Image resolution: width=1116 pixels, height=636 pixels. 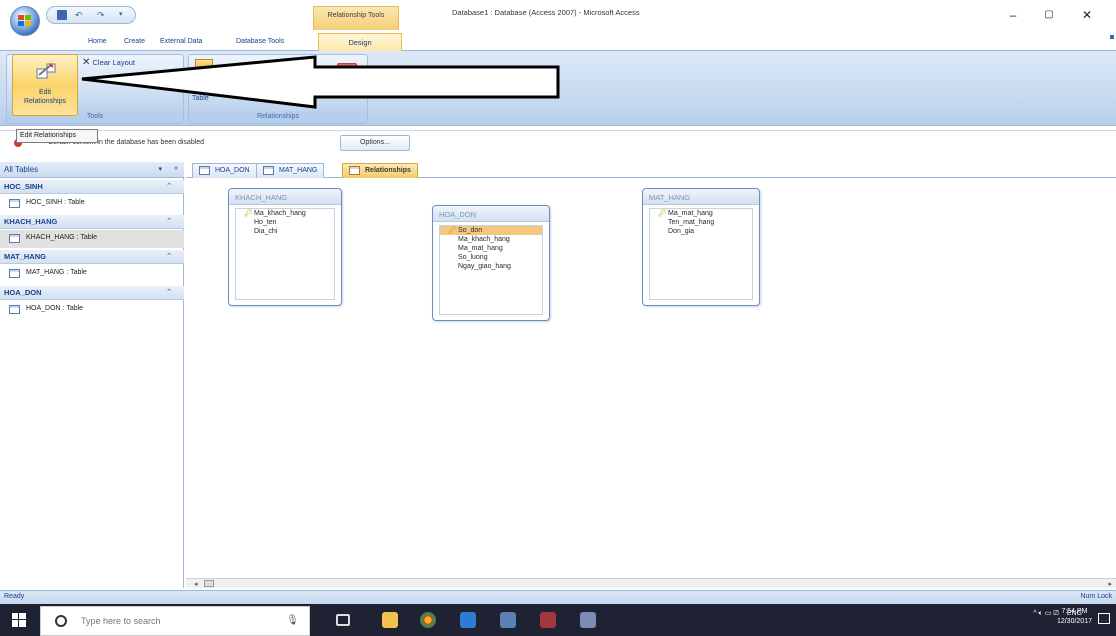 I want to click on windows-start-icon, so click(x=19, y=620).